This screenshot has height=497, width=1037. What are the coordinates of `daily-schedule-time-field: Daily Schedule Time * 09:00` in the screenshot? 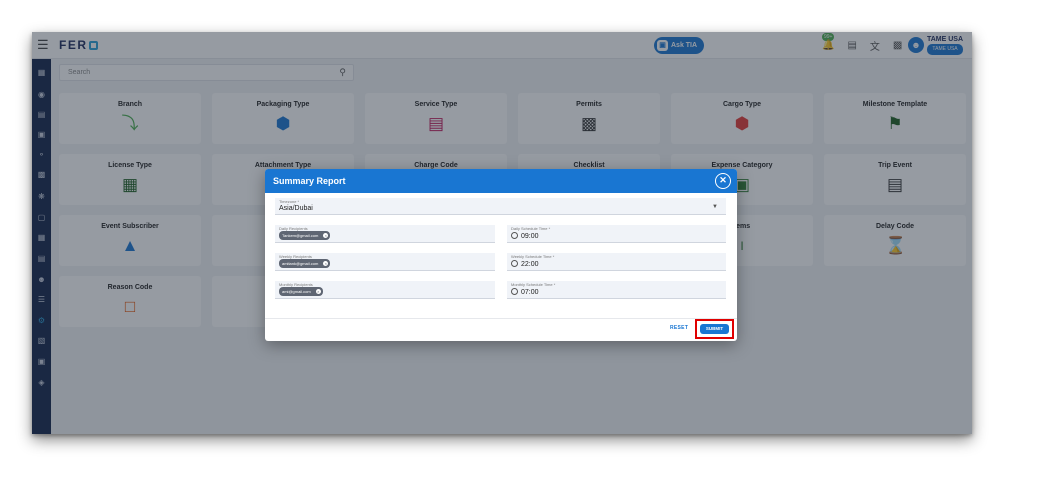 It's located at (616, 234).